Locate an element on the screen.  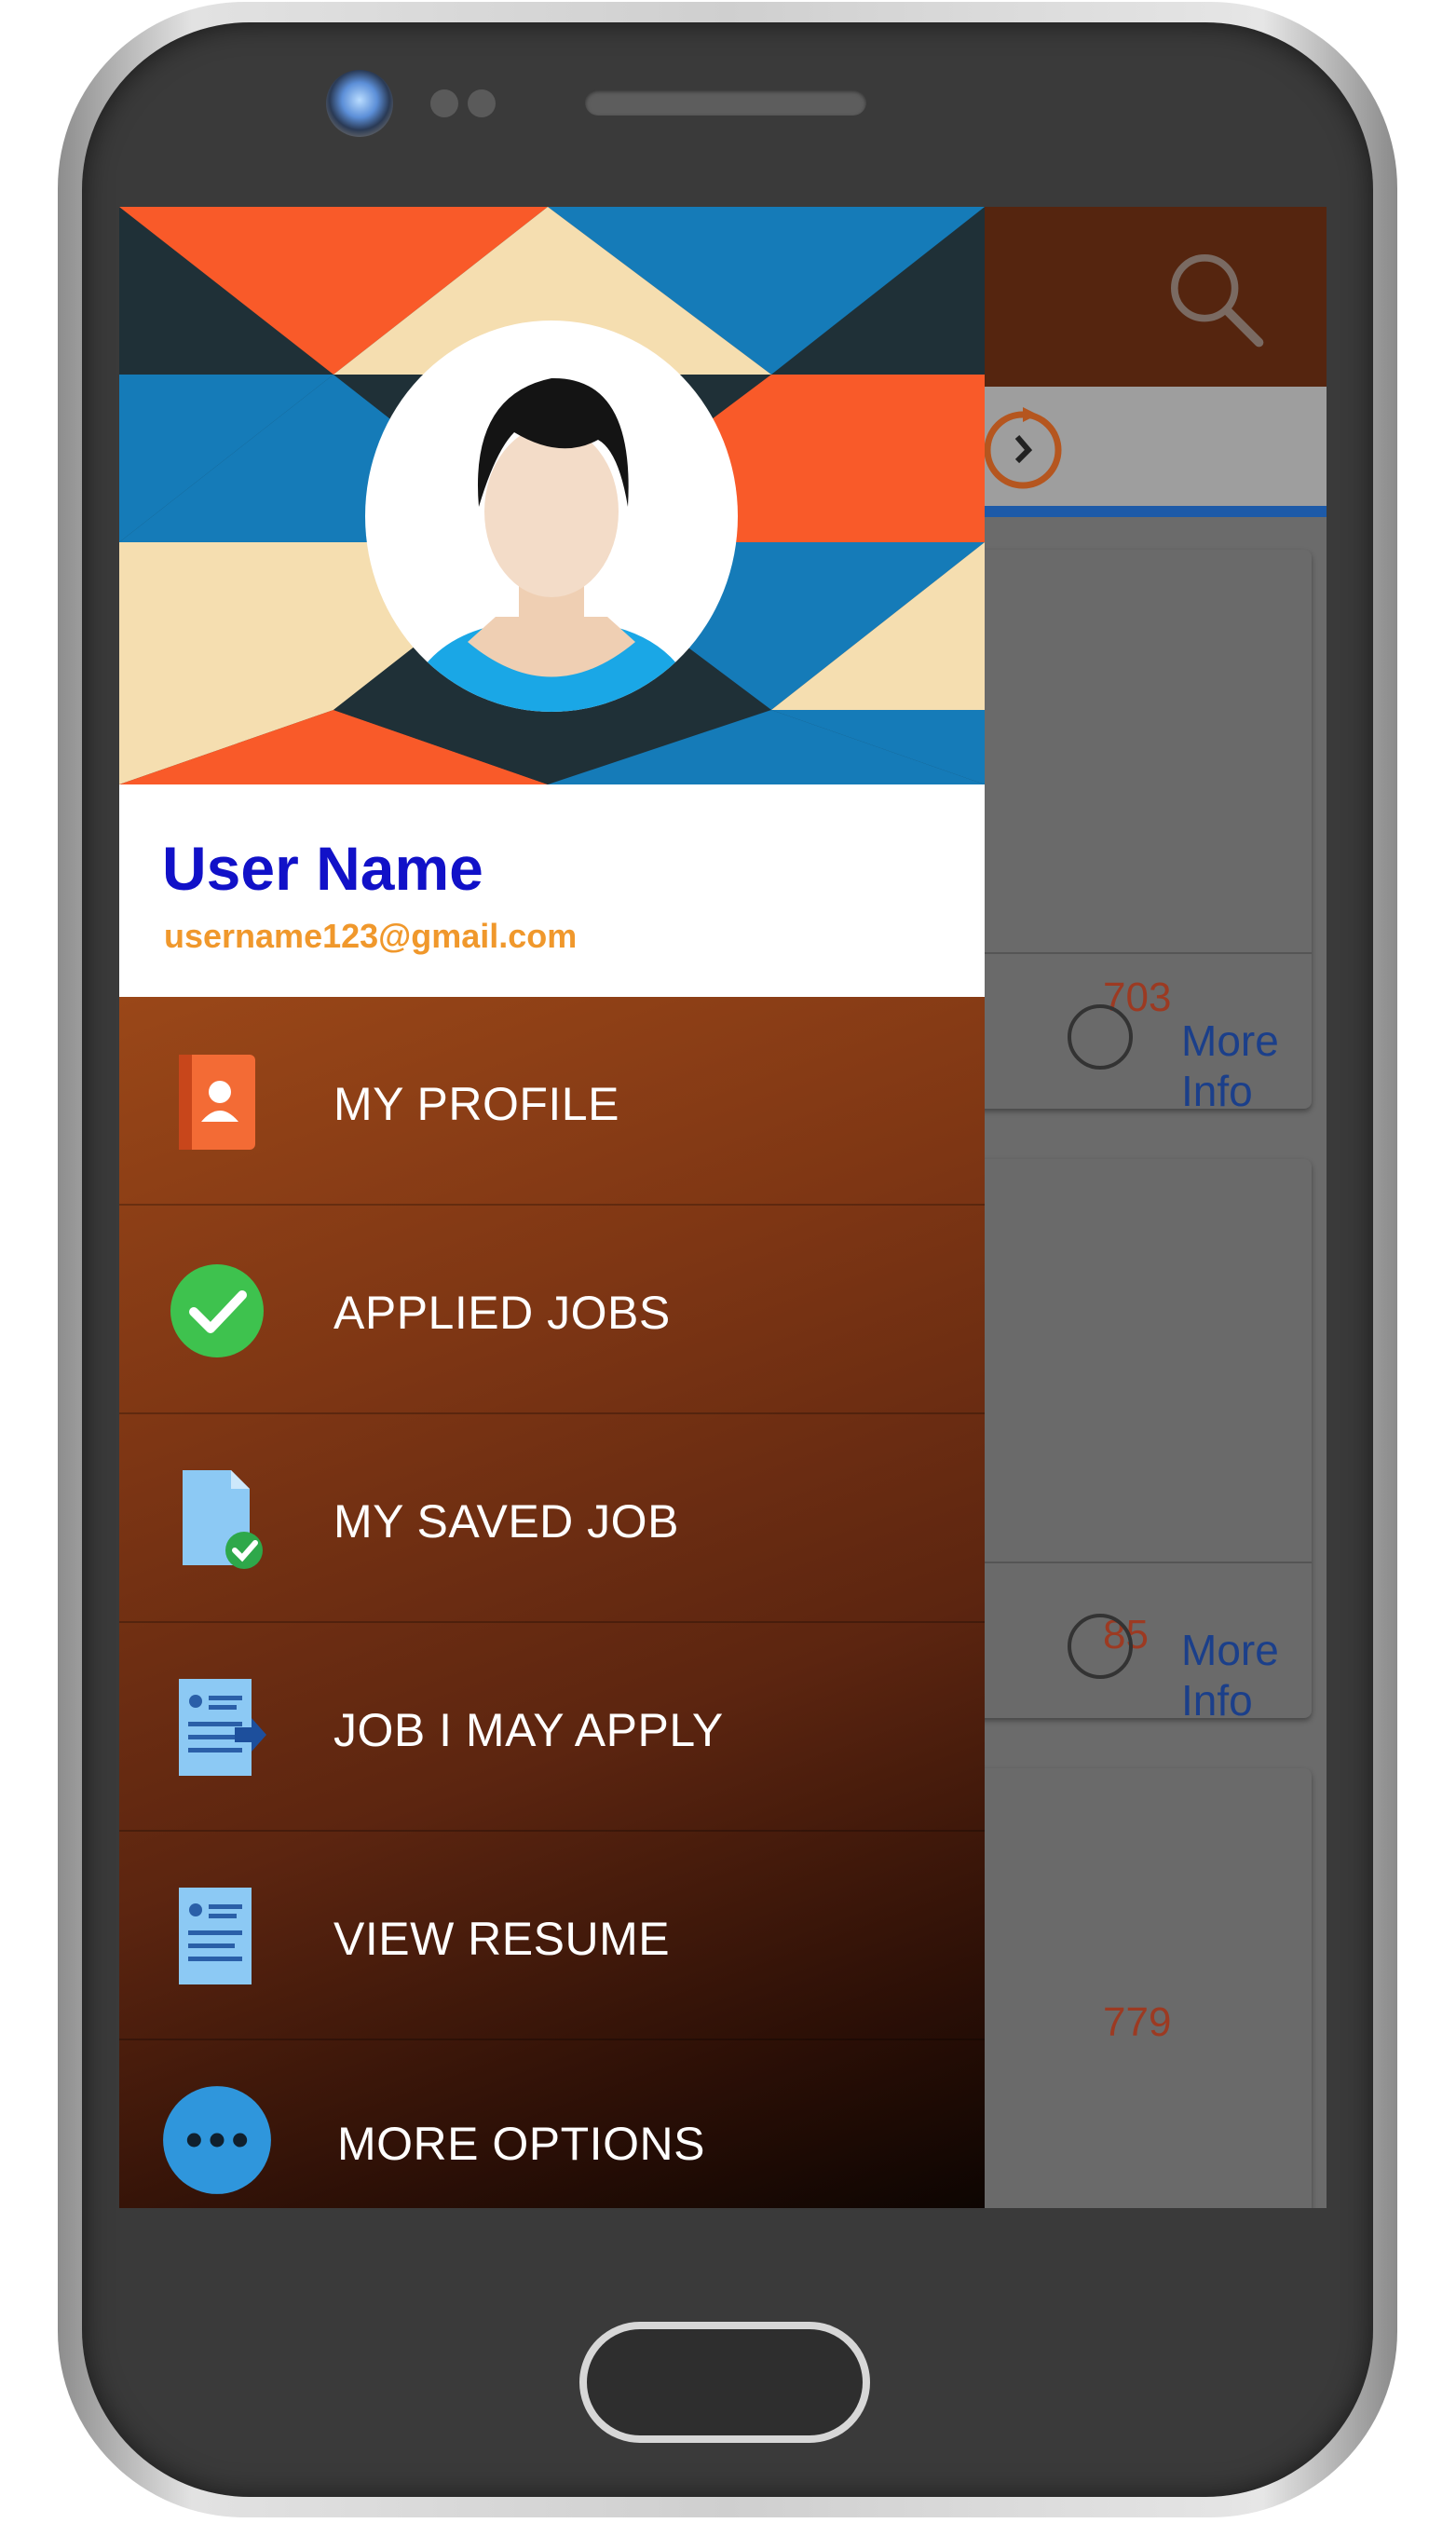
user-info: User Name username123@gmail.com is located at coordinates (552, 891).